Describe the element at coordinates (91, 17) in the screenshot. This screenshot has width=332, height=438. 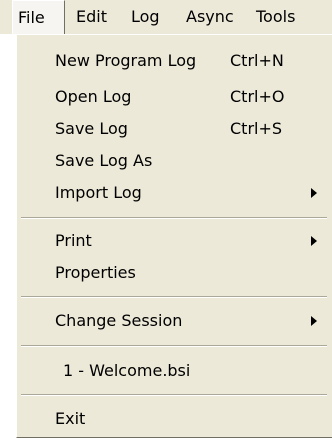
I see `menu-edit: Edit` at that location.